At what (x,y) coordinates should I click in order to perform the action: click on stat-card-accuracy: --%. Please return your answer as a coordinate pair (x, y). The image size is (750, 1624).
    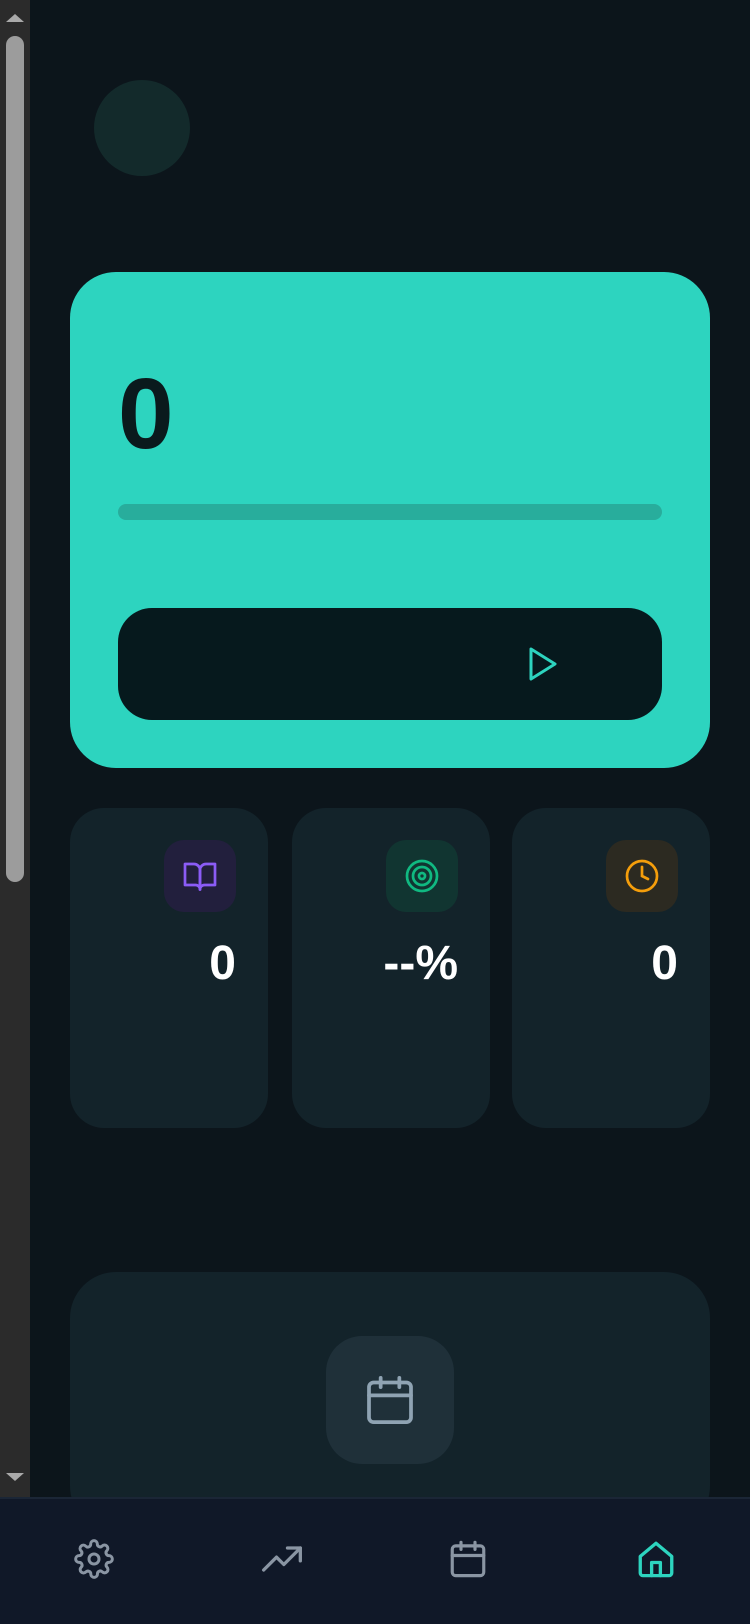
    Looking at the image, I should click on (391, 968).